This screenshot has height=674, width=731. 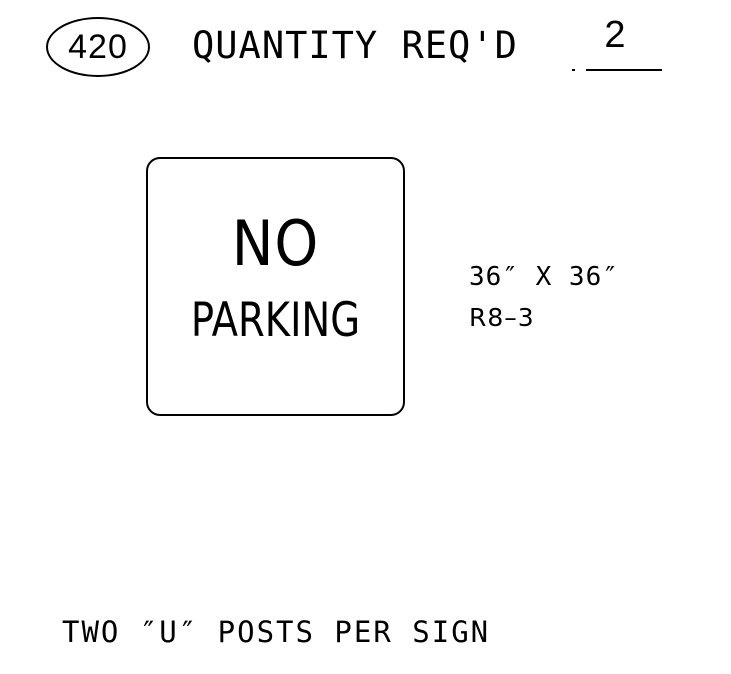 I want to click on posts-note: TWO ″U″ POSTS PER SIGN, so click(x=276, y=632).